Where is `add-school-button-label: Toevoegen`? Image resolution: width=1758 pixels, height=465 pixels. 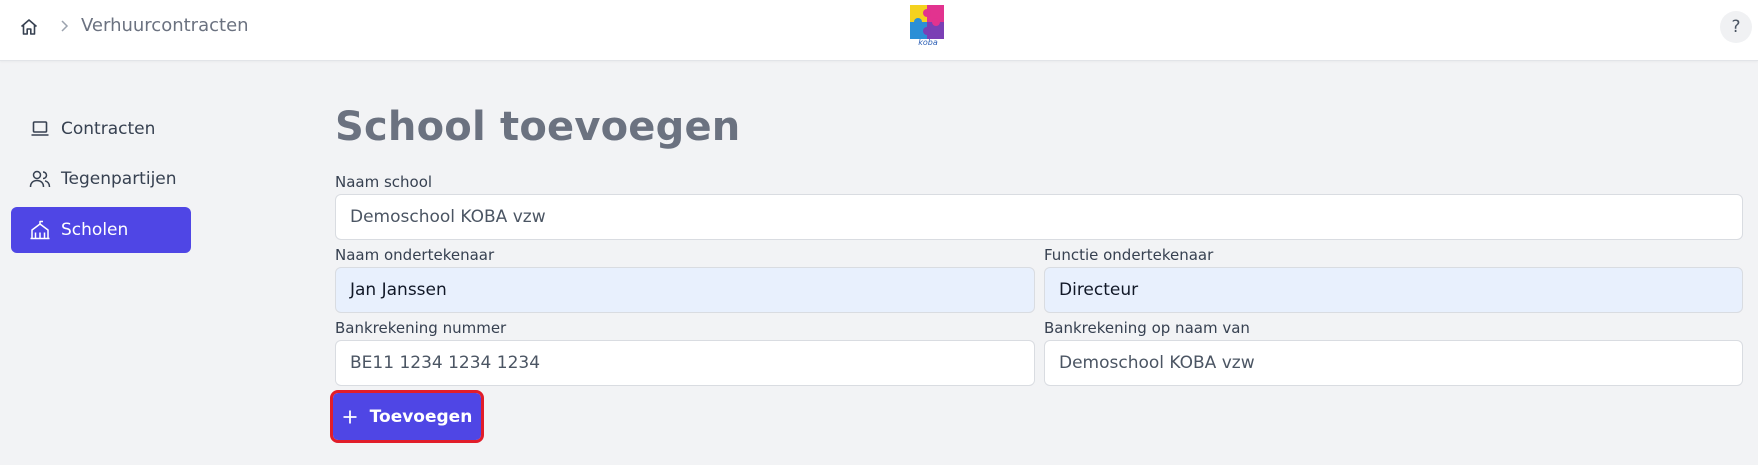
add-school-button-label: Toevoegen is located at coordinates (421, 416).